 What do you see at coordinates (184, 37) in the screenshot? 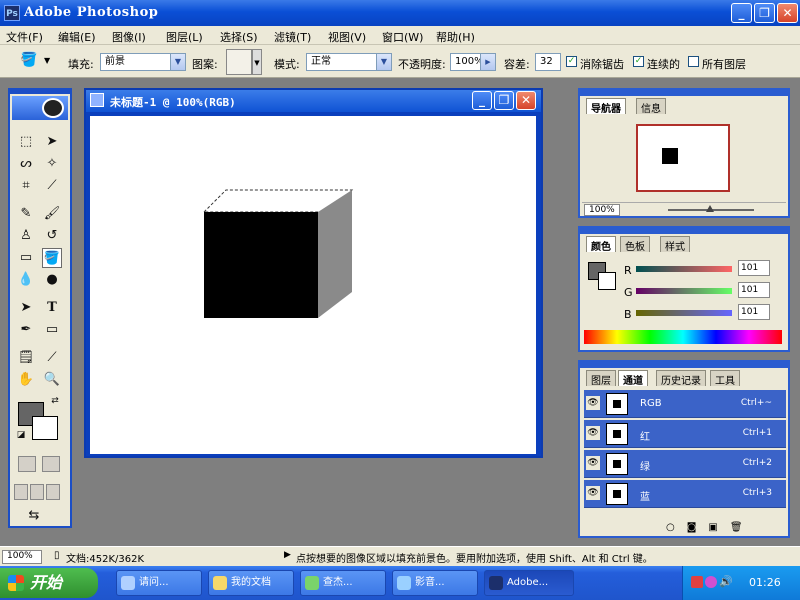
I see `menu-layer: 图层(L)` at bounding box center [184, 37].